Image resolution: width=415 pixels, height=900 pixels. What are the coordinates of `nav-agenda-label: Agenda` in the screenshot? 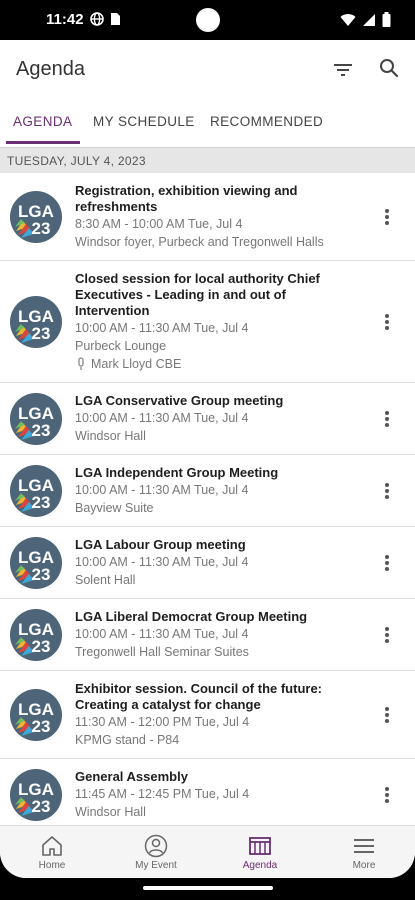 It's located at (260, 865).